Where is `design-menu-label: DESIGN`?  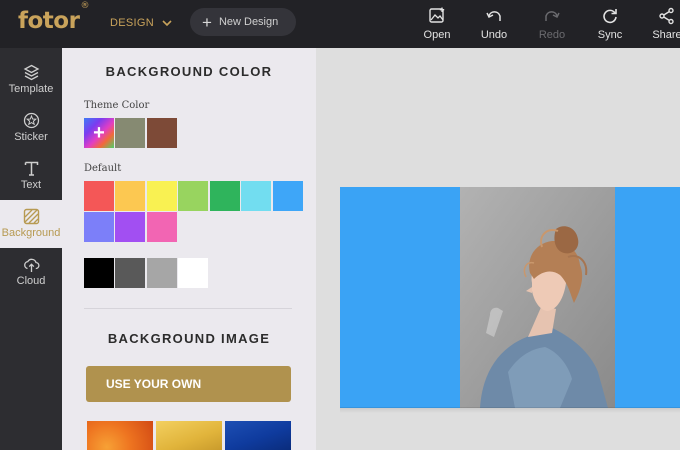 design-menu-label: DESIGN is located at coordinates (132, 23).